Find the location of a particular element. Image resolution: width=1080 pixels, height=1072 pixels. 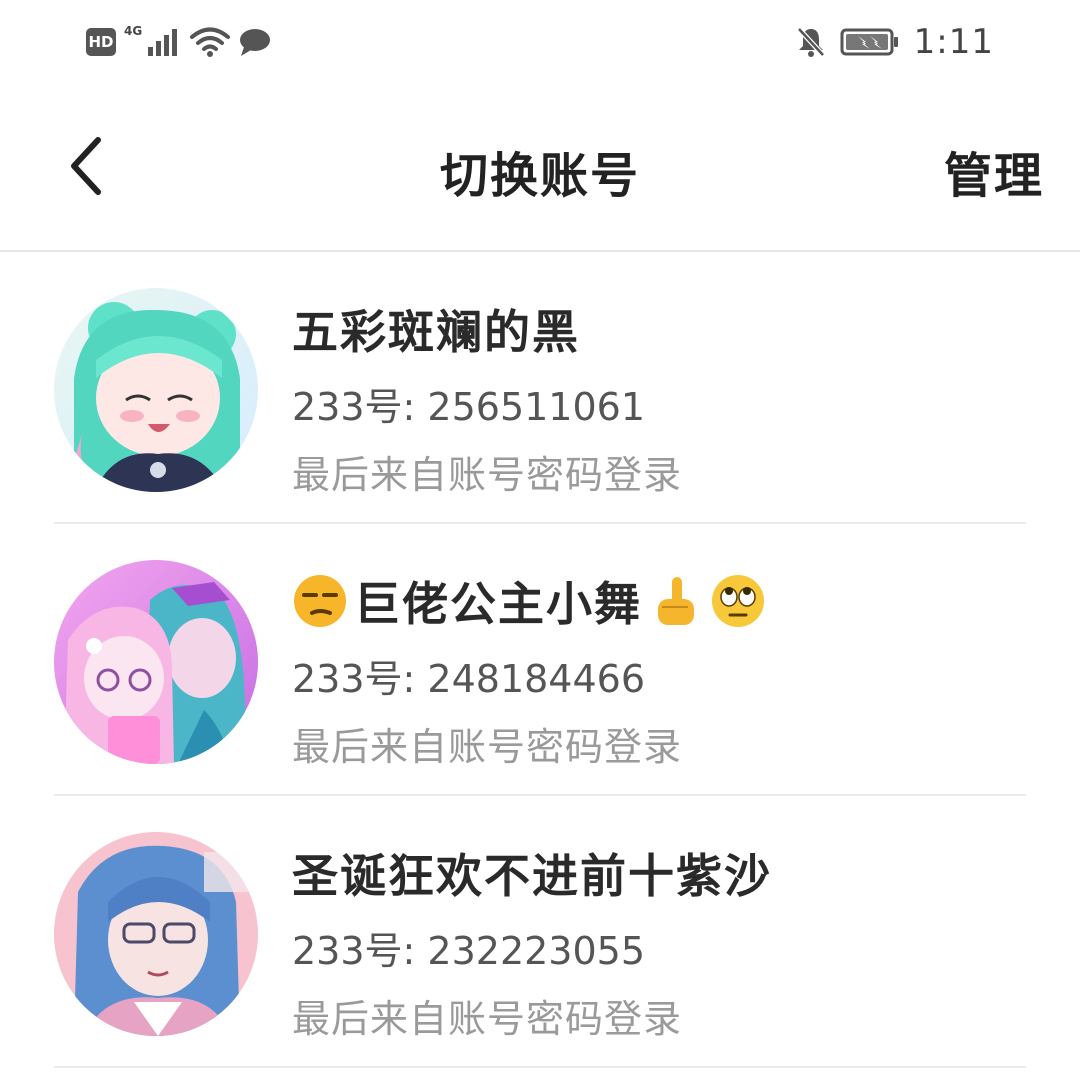

status-right: 1:11 is located at coordinates (895, 42).